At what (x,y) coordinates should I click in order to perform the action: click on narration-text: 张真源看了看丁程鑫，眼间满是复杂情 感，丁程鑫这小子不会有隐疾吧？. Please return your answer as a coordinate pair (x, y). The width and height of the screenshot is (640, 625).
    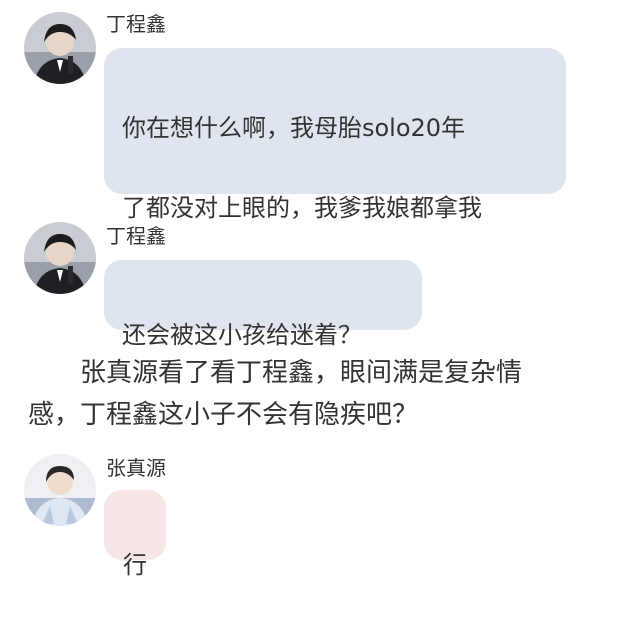
    Looking at the image, I should click on (308, 394).